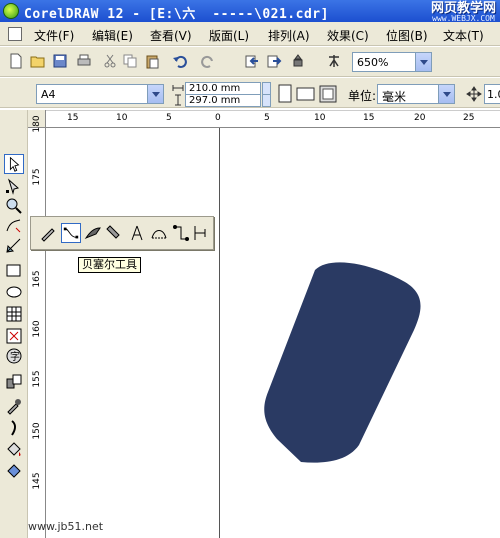  I want to click on ruler-v-label: 145, so click(37, 481).